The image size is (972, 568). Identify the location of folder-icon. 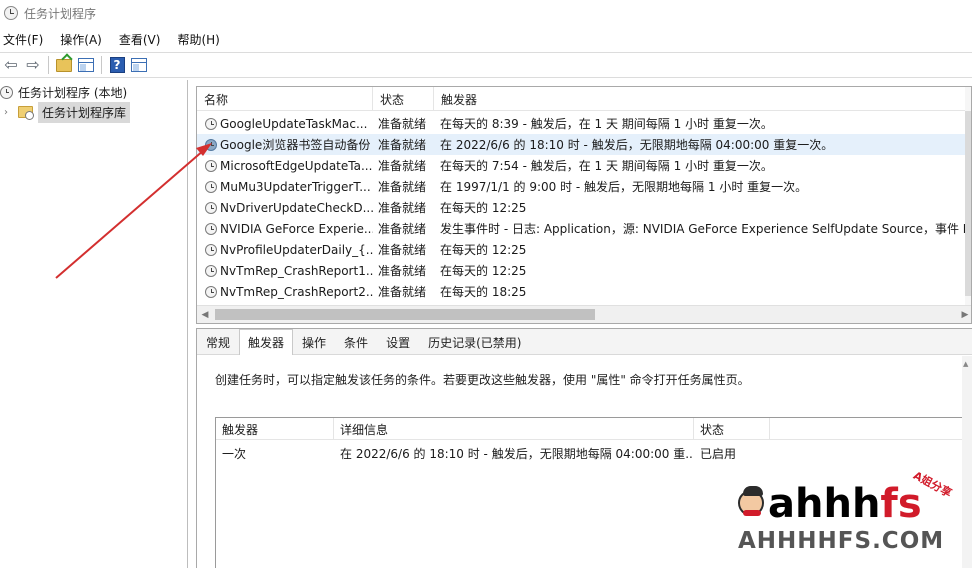
(26, 113).